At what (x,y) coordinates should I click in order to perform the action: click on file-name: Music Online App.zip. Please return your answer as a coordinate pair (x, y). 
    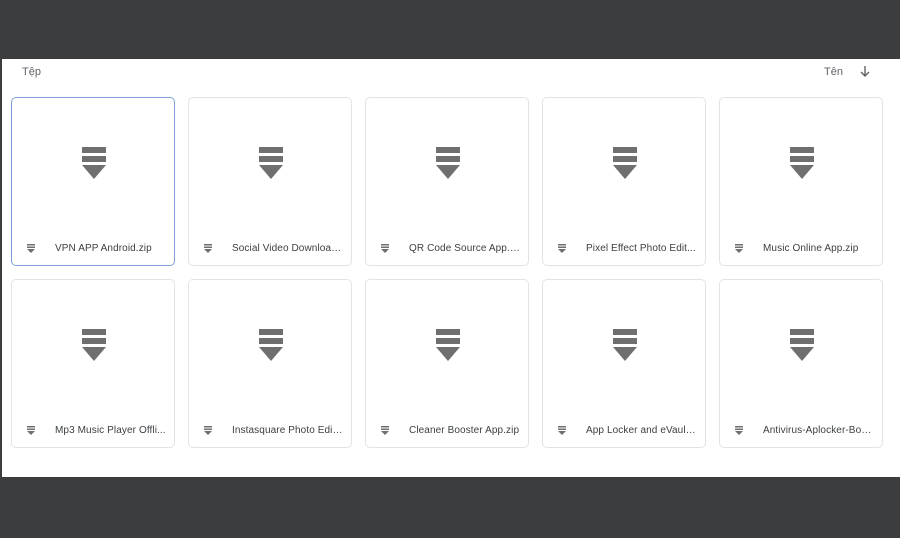
    Looking at the image, I should click on (811, 248).